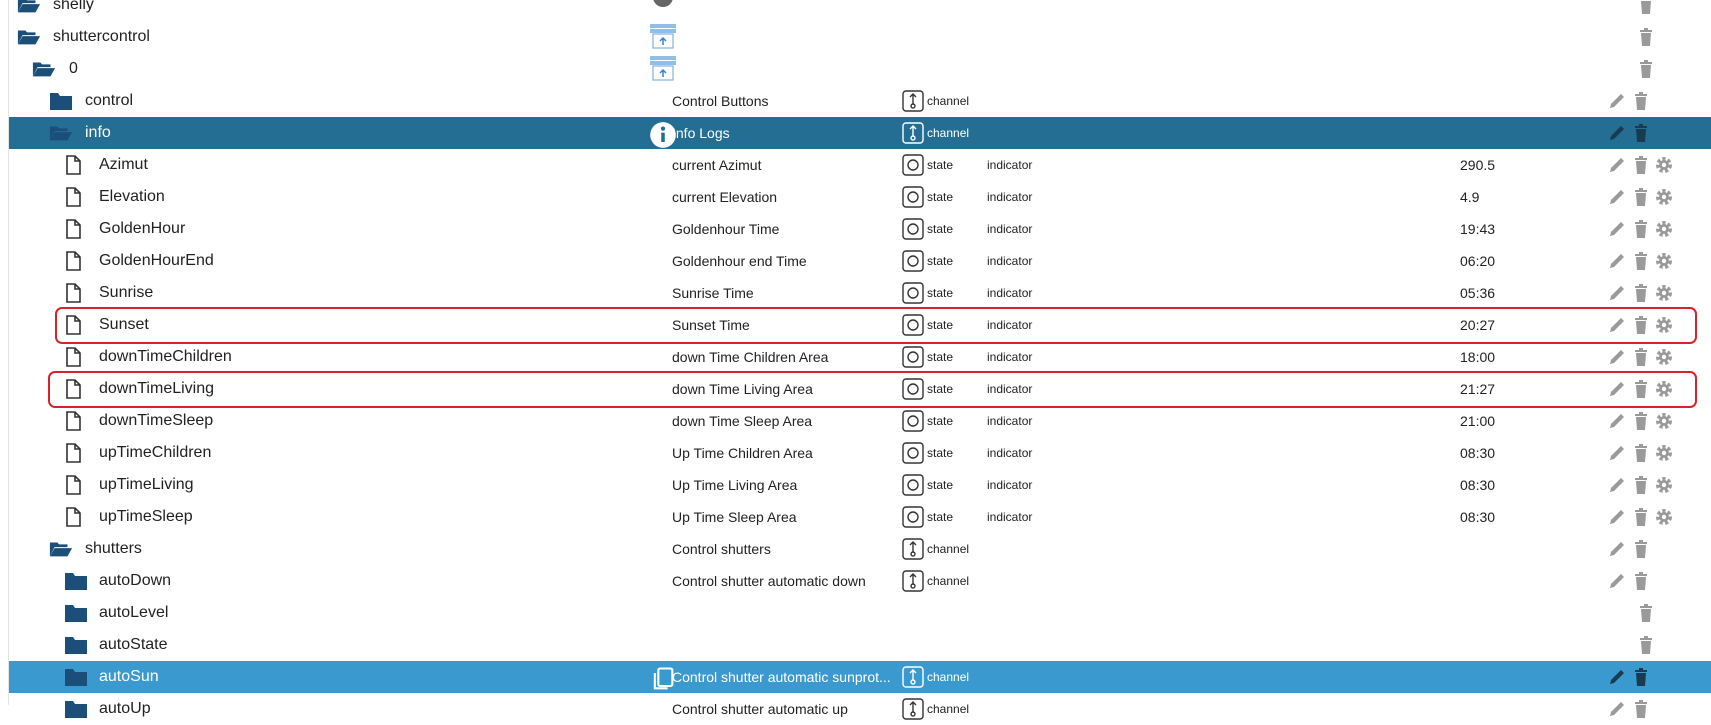  What do you see at coordinates (860, 165) in the screenshot?
I see `tree-row-Azimut: Azimut current Azimut state indicator 290.5` at bounding box center [860, 165].